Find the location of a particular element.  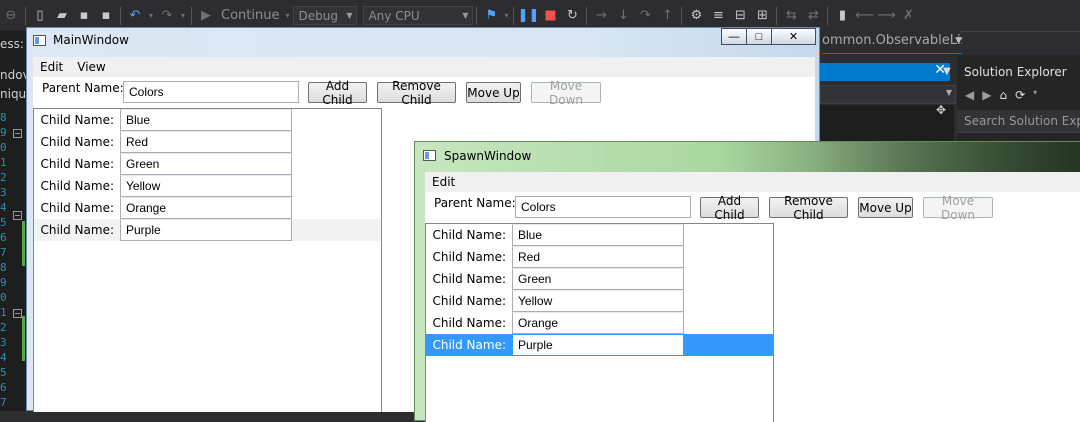

move-down-button: Move Down is located at coordinates (566, 93).